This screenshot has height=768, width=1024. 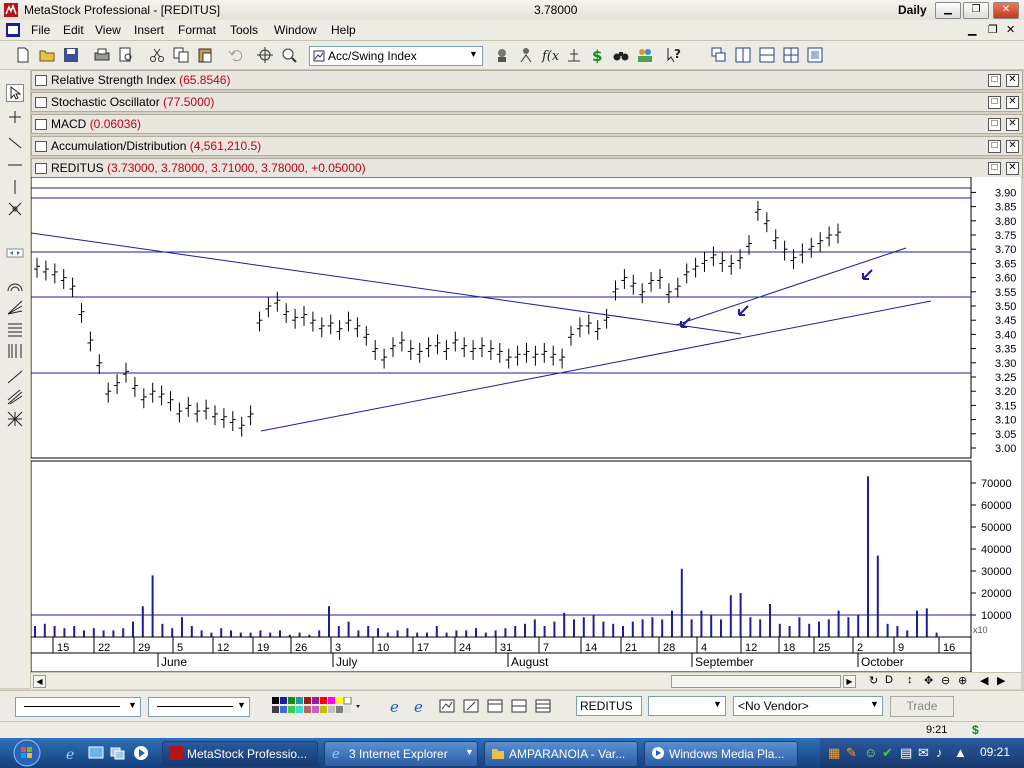 What do you see at coordinates (495, 706) in the screenshot?
I see `layout-icon` at bounding box center [495, 706].